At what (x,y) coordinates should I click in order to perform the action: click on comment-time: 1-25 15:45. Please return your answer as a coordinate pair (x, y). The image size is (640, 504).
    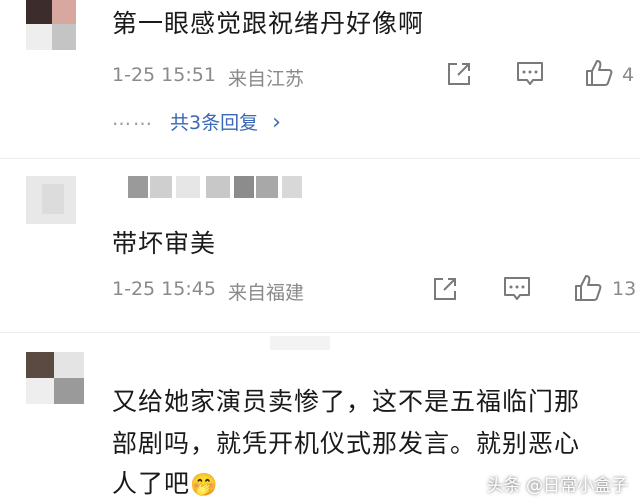
    Looking at the image, I should click on (164, 289).